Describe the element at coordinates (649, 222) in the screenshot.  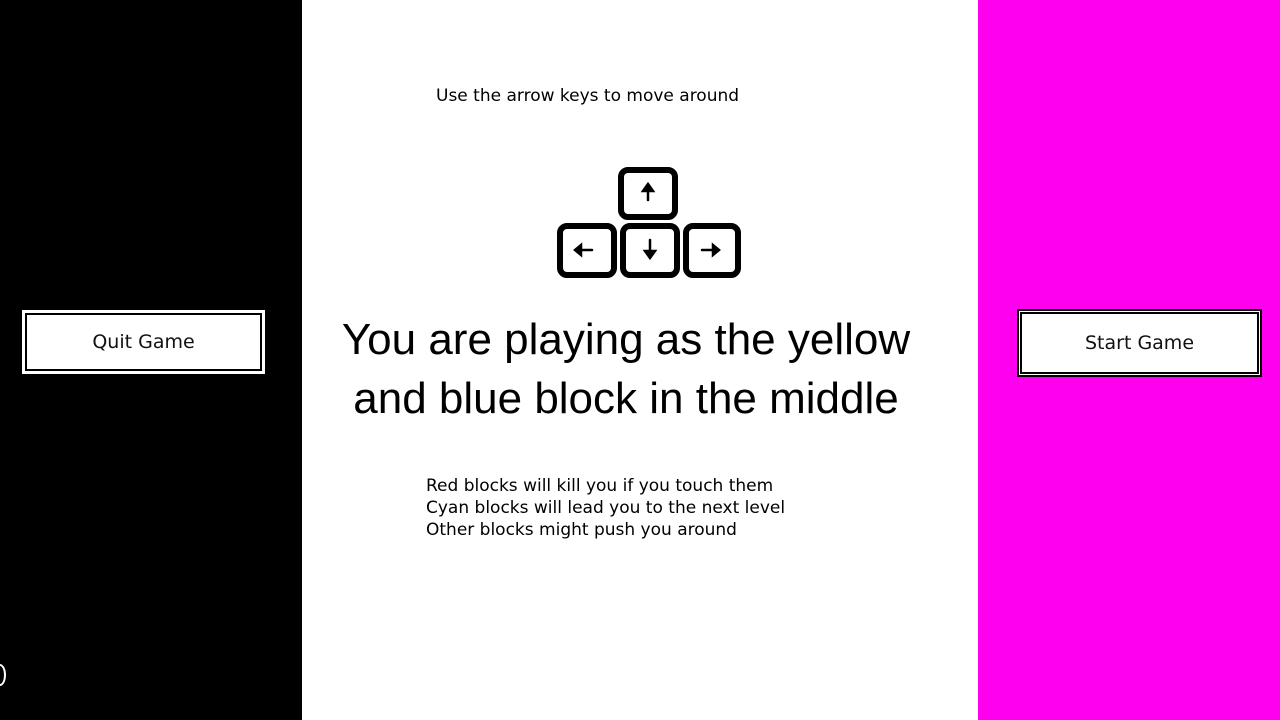
I see `arrow-keys-icon` at that location.